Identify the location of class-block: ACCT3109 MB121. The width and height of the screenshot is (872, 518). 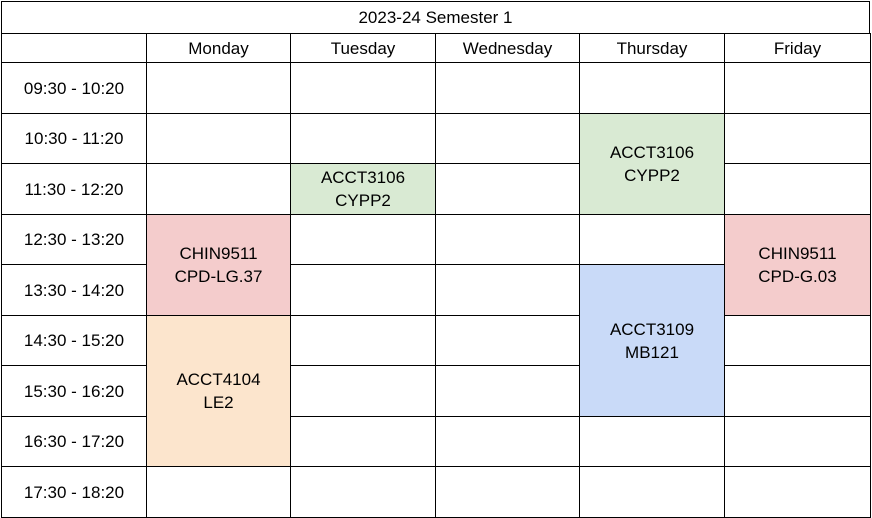
(652, 340).